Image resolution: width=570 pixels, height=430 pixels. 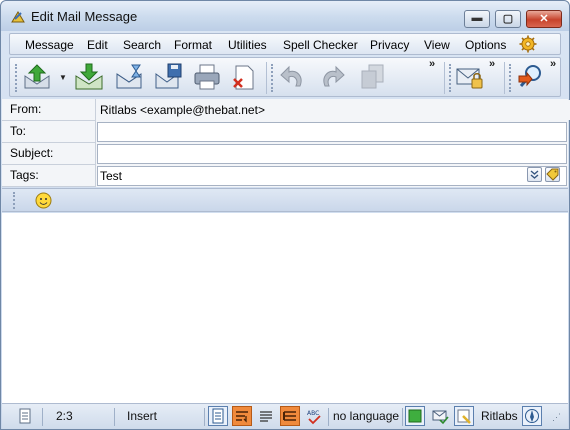 I want to click on plain-text-mode-button, so click(x=218, y=416).